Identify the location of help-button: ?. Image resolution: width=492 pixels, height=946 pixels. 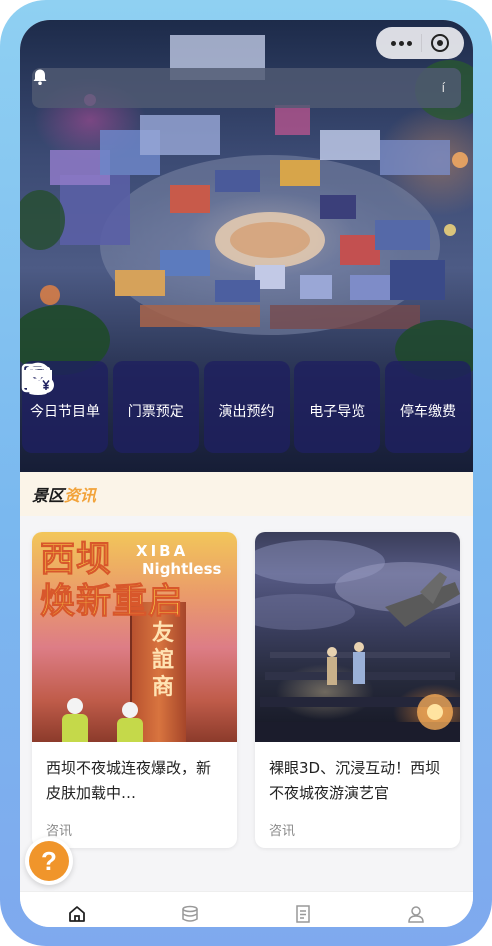
(49, 861).